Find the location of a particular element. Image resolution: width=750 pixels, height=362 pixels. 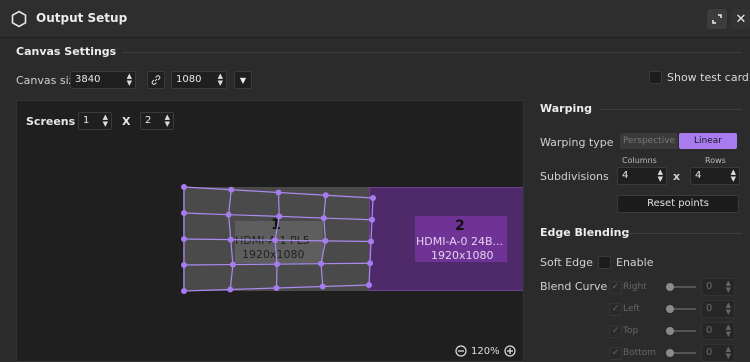

blend-right-value: 0 is located at coordinates (709, 286).